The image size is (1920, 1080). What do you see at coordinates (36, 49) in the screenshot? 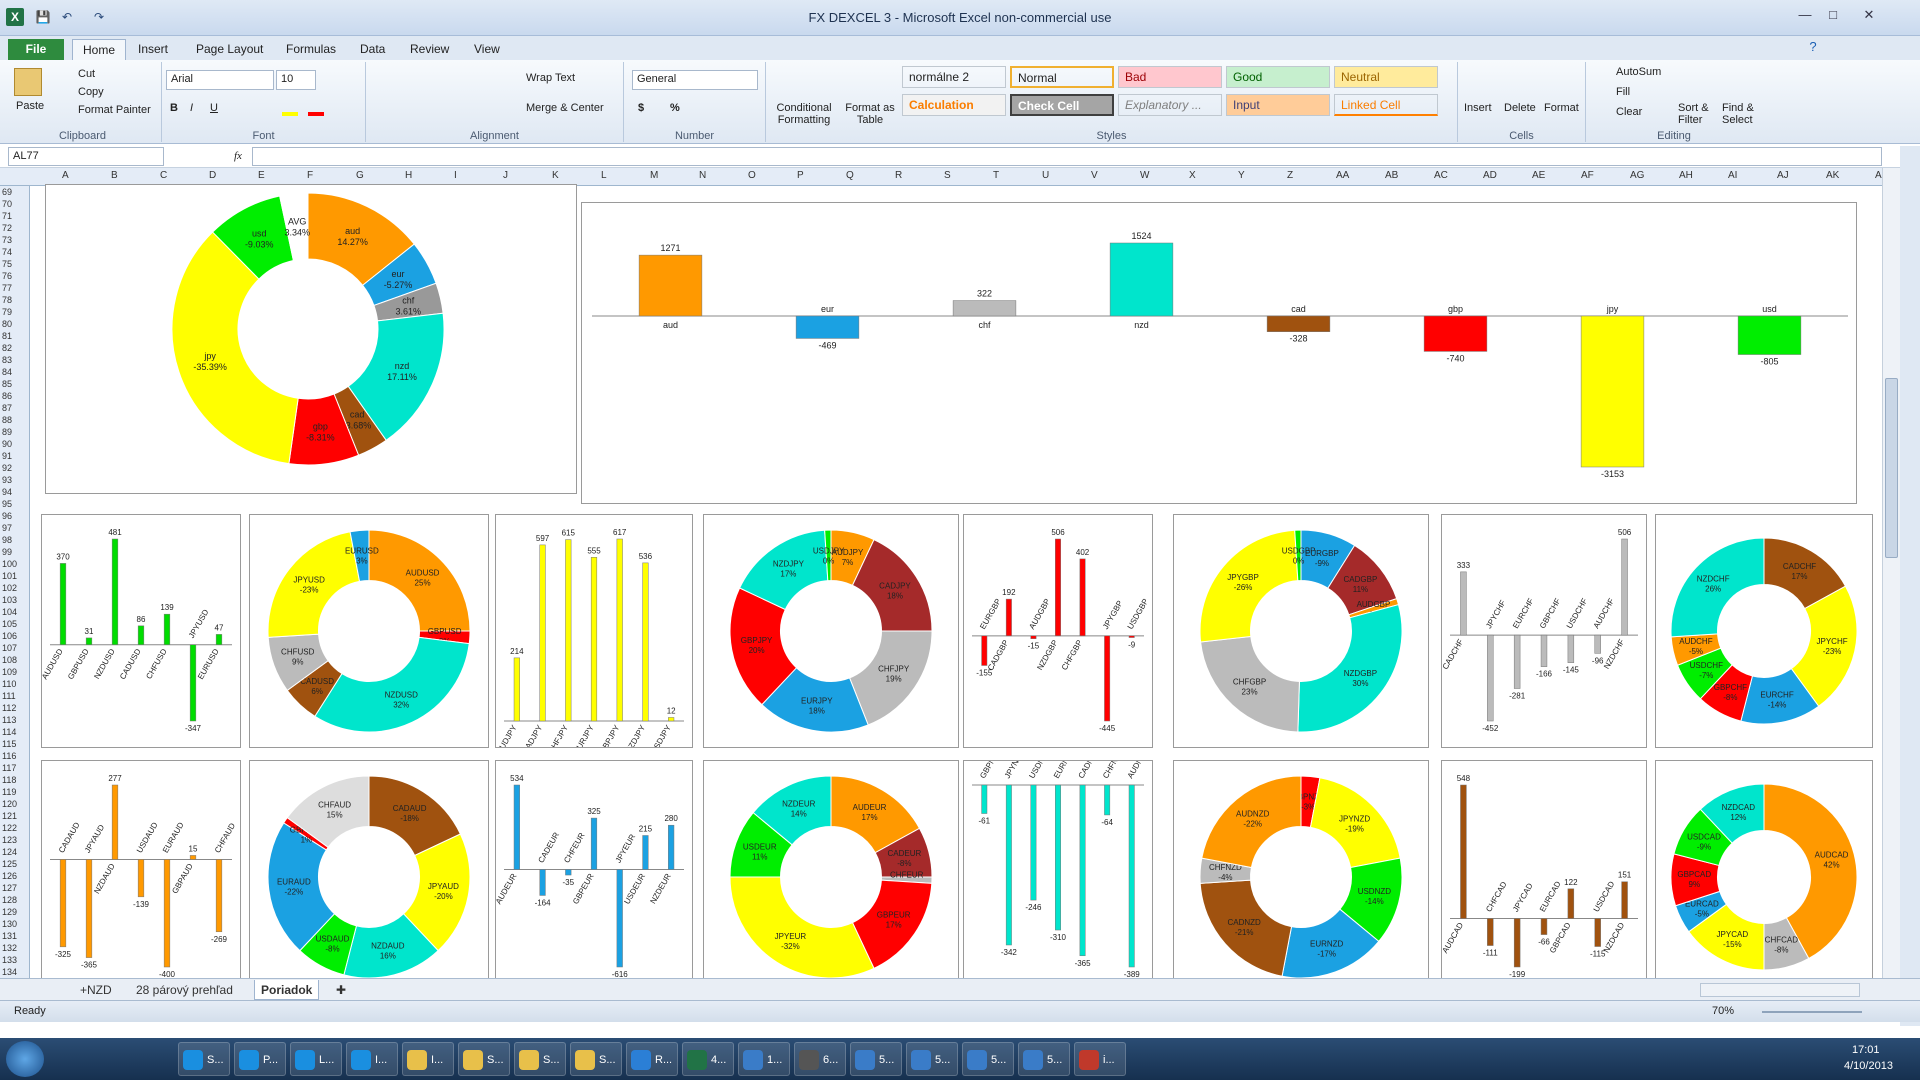
I see `tab-file: File` at bounding box center [36, 49].